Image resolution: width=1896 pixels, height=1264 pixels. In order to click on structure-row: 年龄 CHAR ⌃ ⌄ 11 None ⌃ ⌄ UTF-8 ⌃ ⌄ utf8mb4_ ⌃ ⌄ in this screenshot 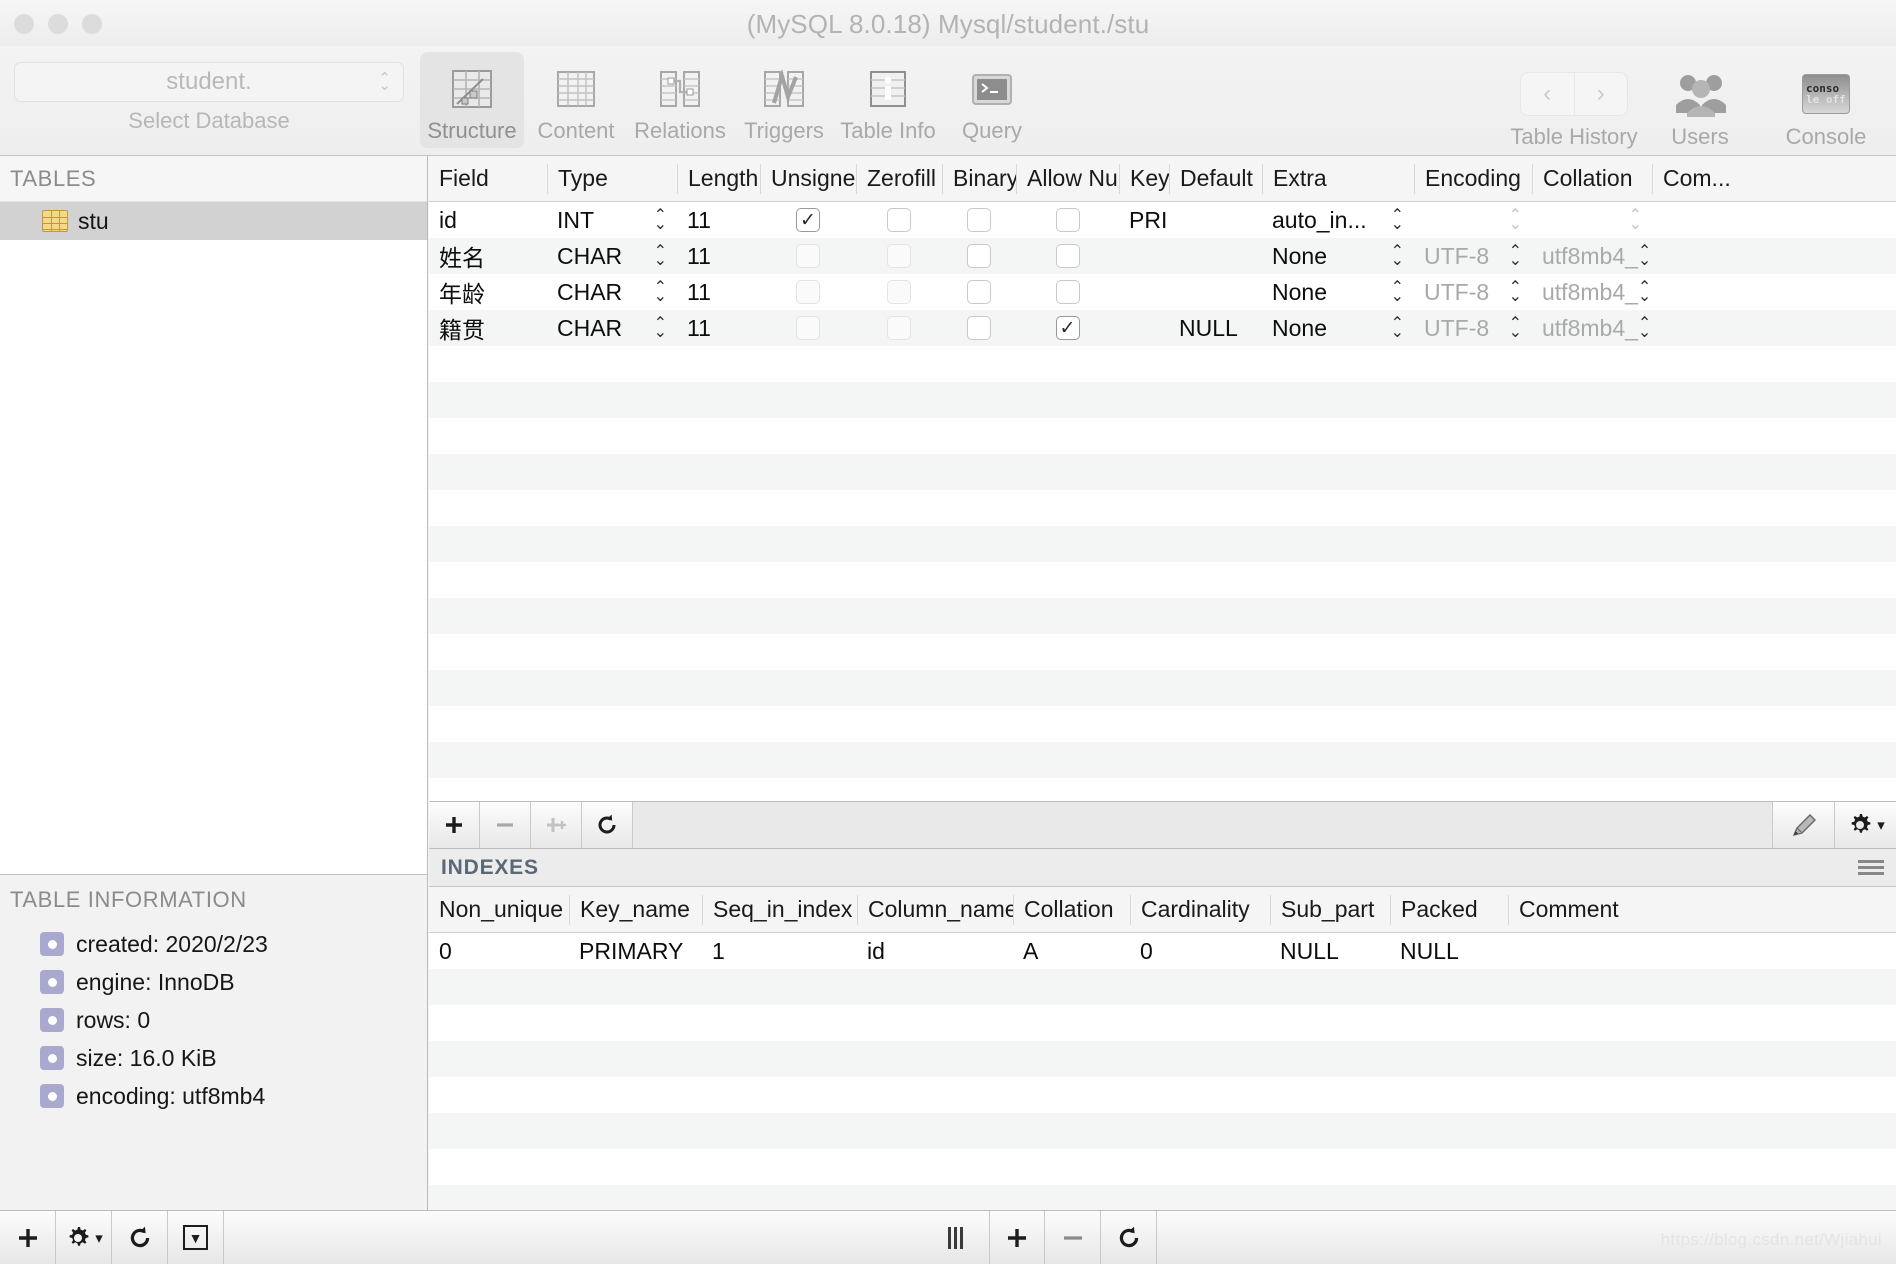, I will do `click(1162, 292)`.